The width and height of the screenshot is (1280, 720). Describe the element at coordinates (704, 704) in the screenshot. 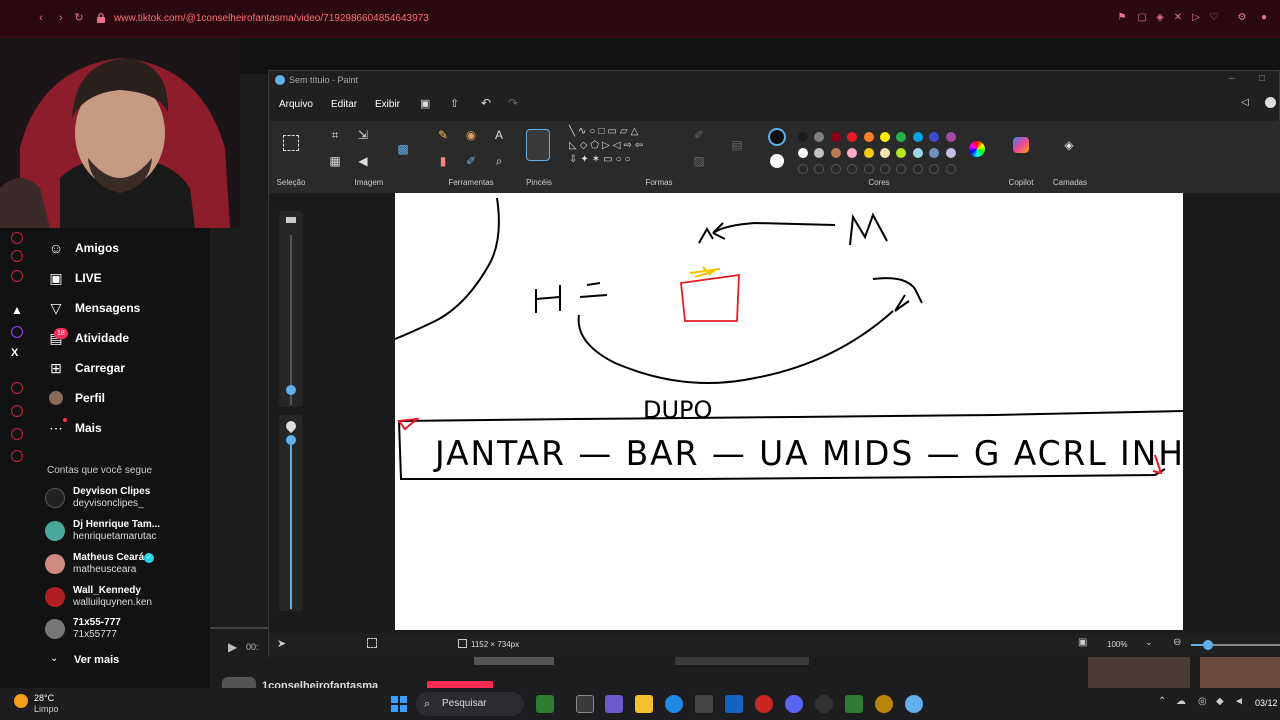

I see `store-icon` at that location.